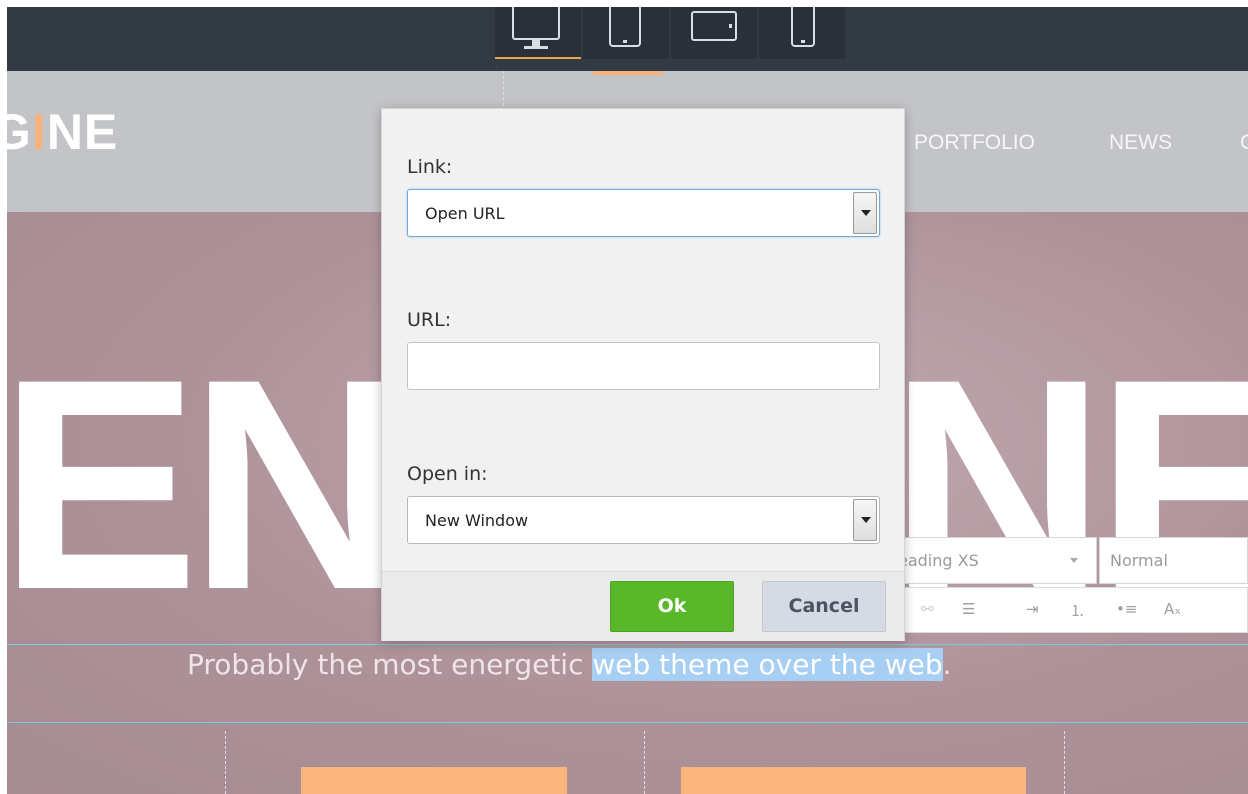 This screenshot has height=794, width=1248. Describe the element at coordinates (62, 132) in the screenshot. I see `site-logo: GINE` at that location.